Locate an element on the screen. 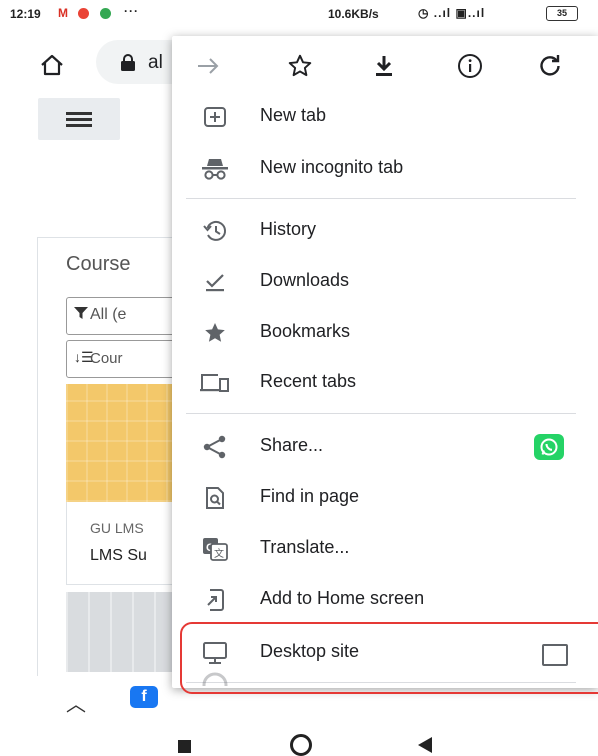 The width and height of the screenshot is (598, 756). svg-text: 文 is located at coordinates (219, 553).